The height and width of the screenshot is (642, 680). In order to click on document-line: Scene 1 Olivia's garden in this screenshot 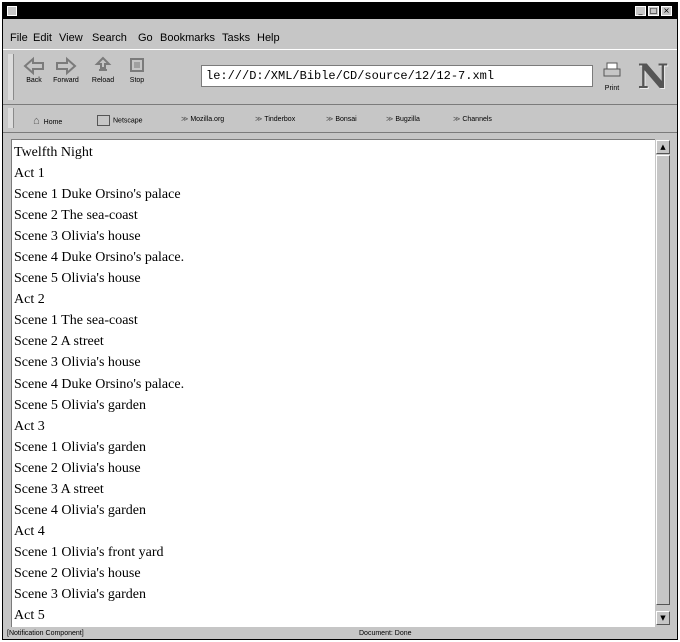, I will do `click(80, 447)`.